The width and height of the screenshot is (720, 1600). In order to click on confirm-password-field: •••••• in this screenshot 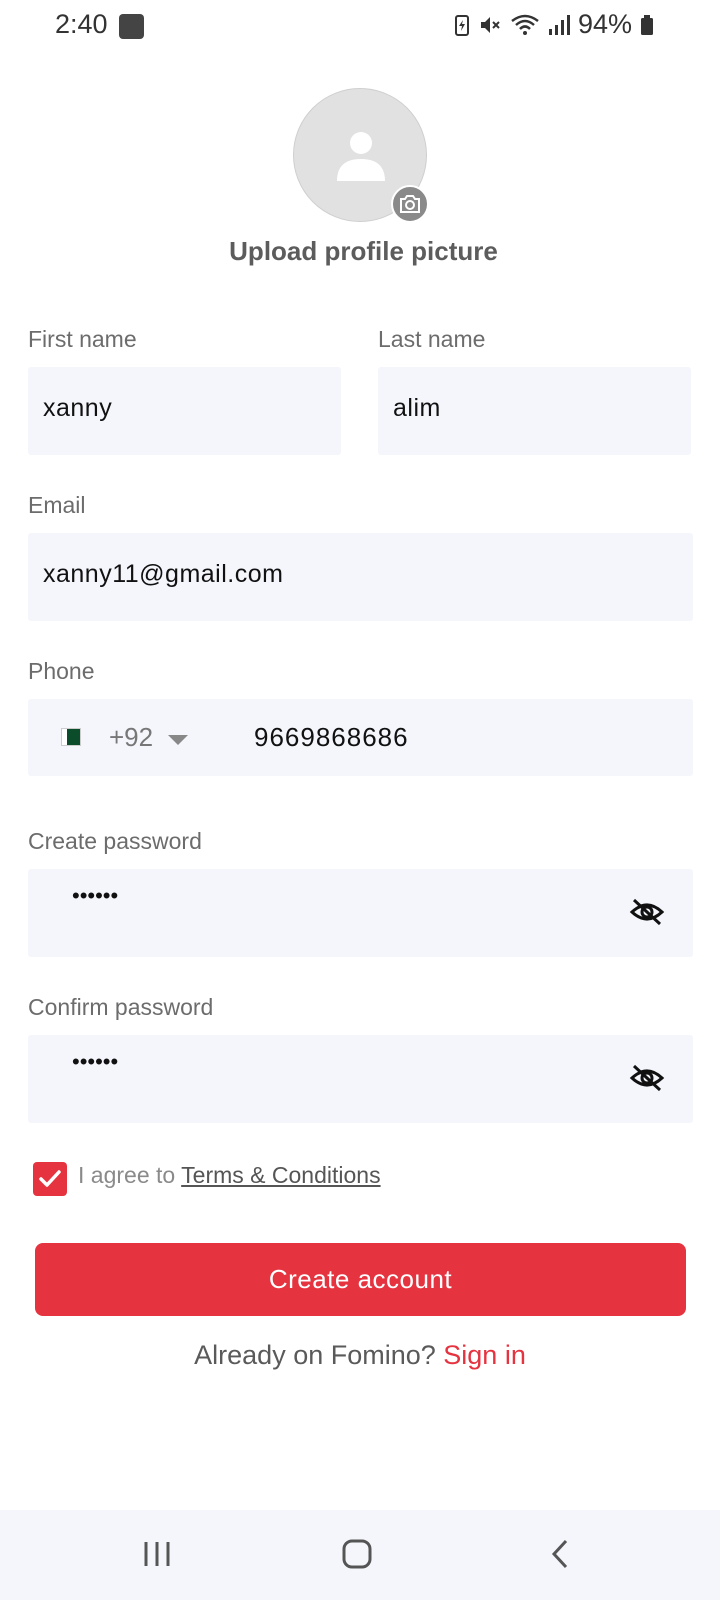, I will do `click(360, 1079)`.